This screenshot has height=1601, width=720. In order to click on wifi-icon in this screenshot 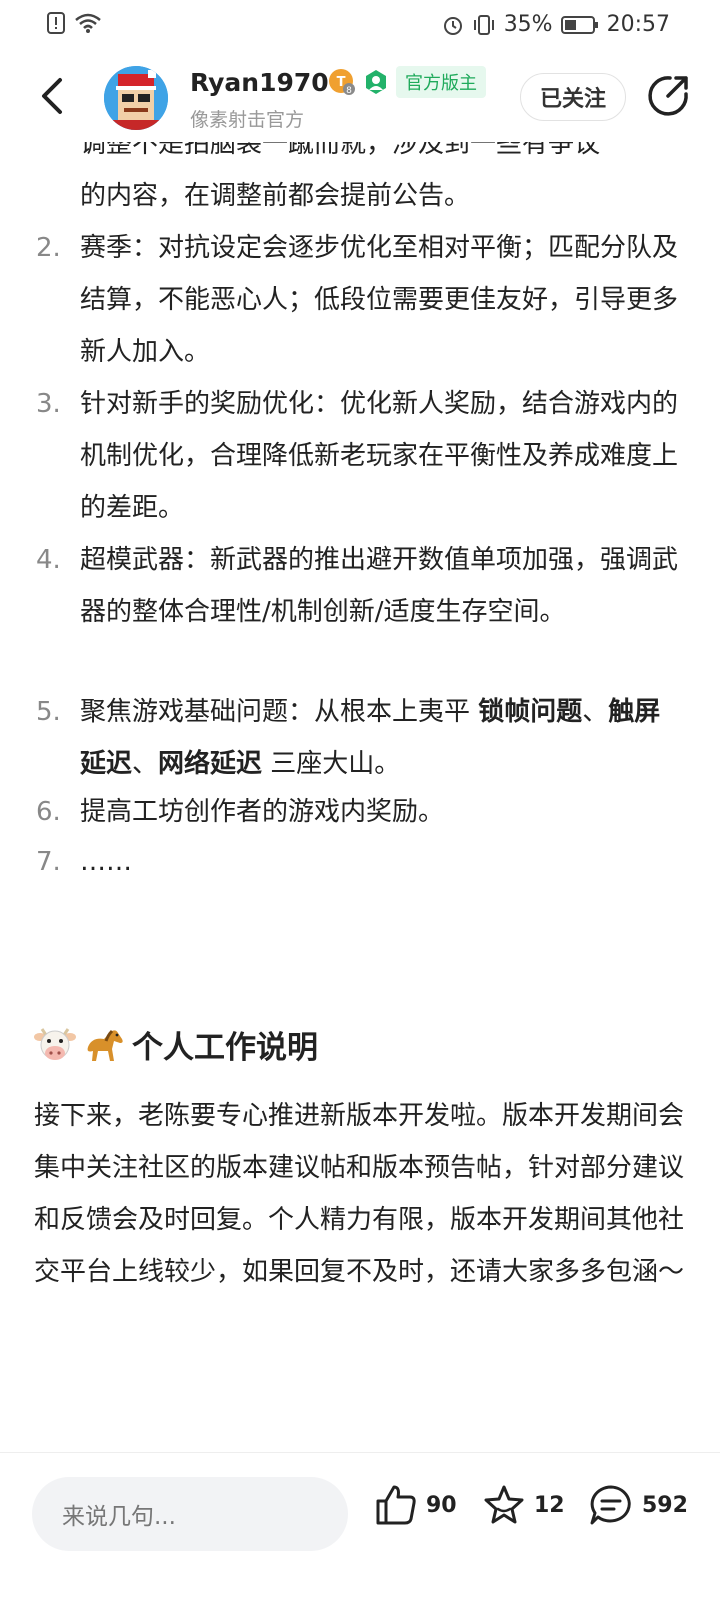, I will do `click(88, 23)`.